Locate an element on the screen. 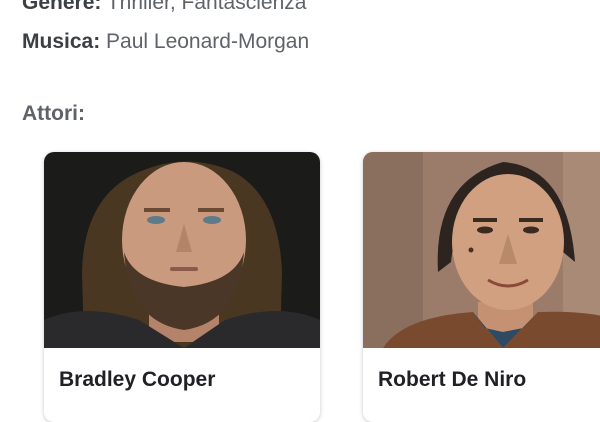  genre-value: Thriller, Fantascienza is located at coordinates (206, 7).